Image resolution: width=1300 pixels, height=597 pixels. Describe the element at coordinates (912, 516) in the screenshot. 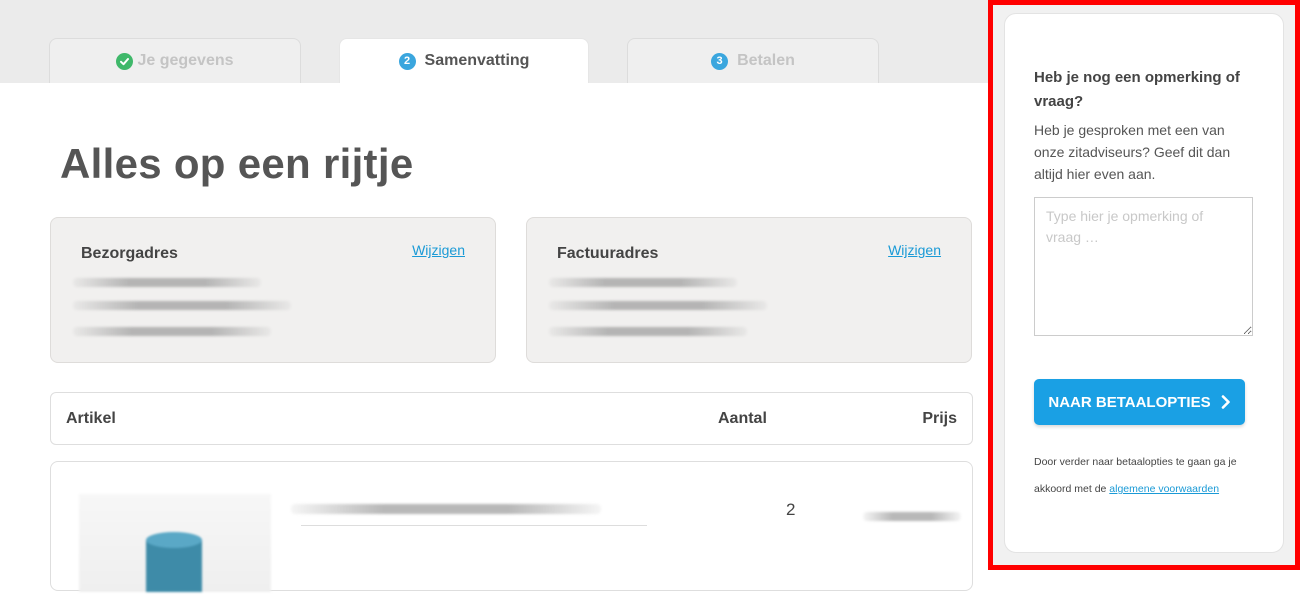

I see `redacted-price` at that location.